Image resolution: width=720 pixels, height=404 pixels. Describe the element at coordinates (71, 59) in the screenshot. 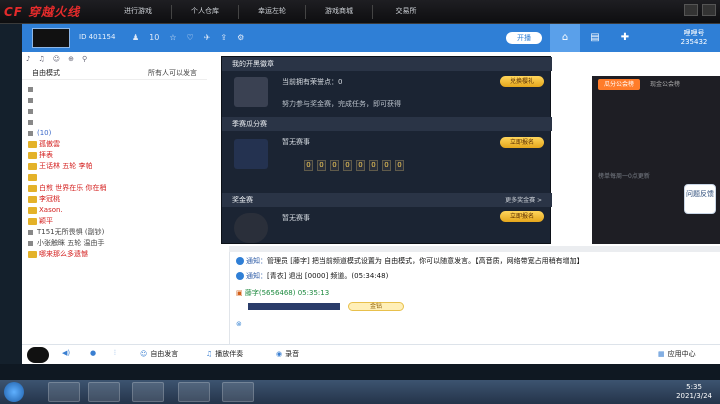

I see `add-icon: ⊕` at that location.